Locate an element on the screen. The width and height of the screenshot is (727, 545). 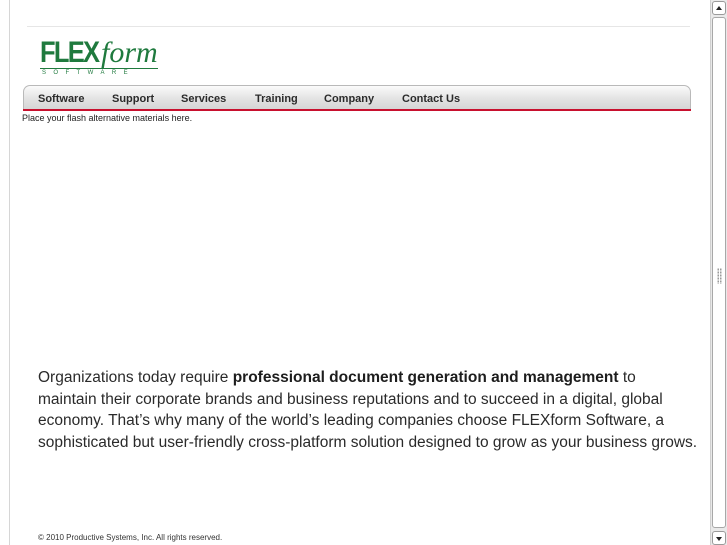
arrow-up-icon is located at coordinates (719, 8).